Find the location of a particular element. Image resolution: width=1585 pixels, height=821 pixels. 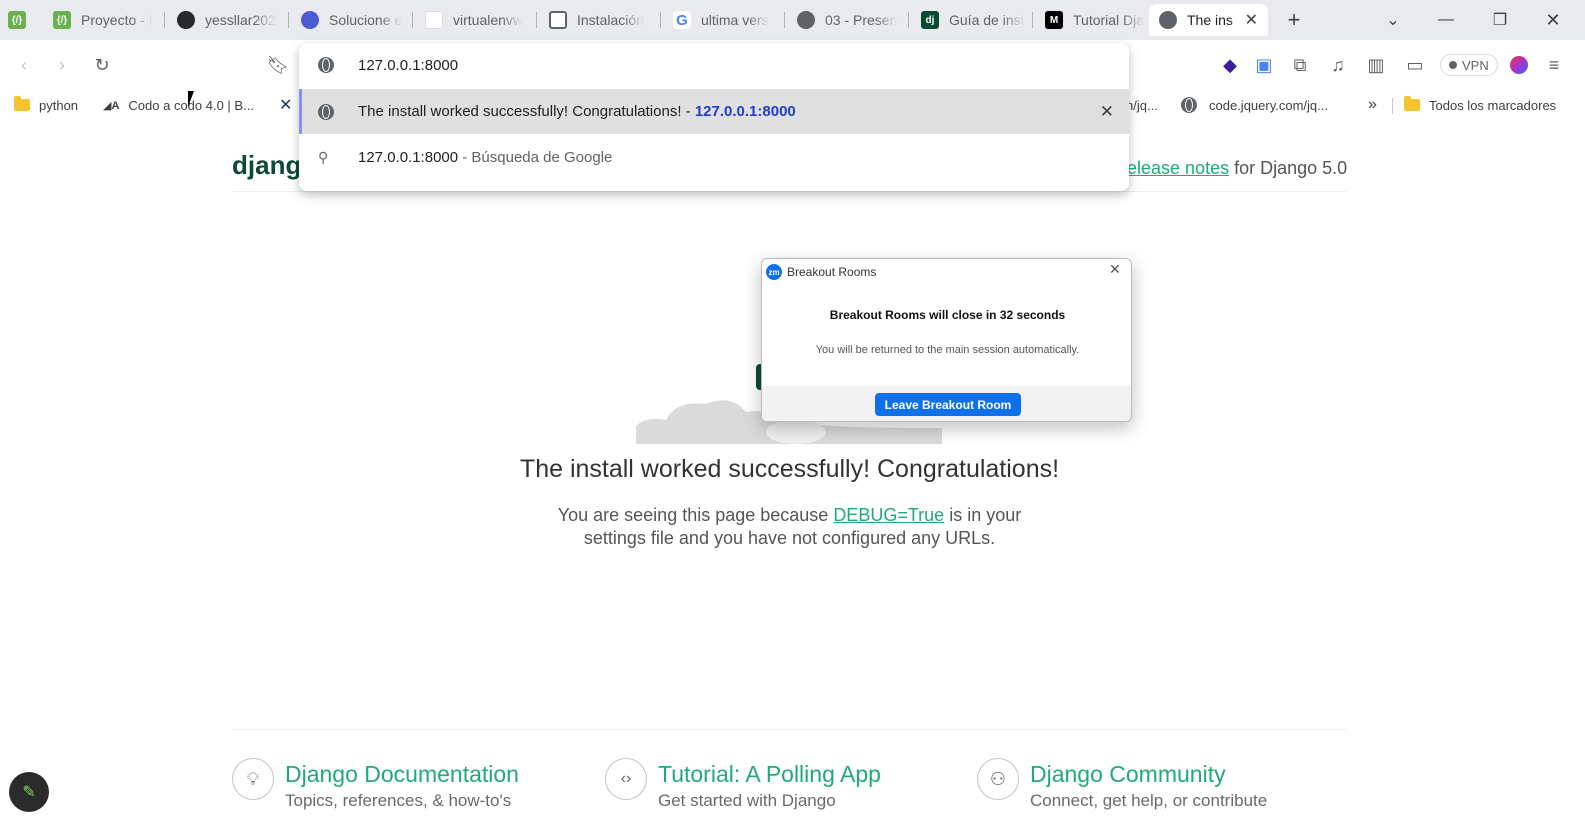

bookmark-label: Todos los marcadores is located at coordinates (1493, 105).